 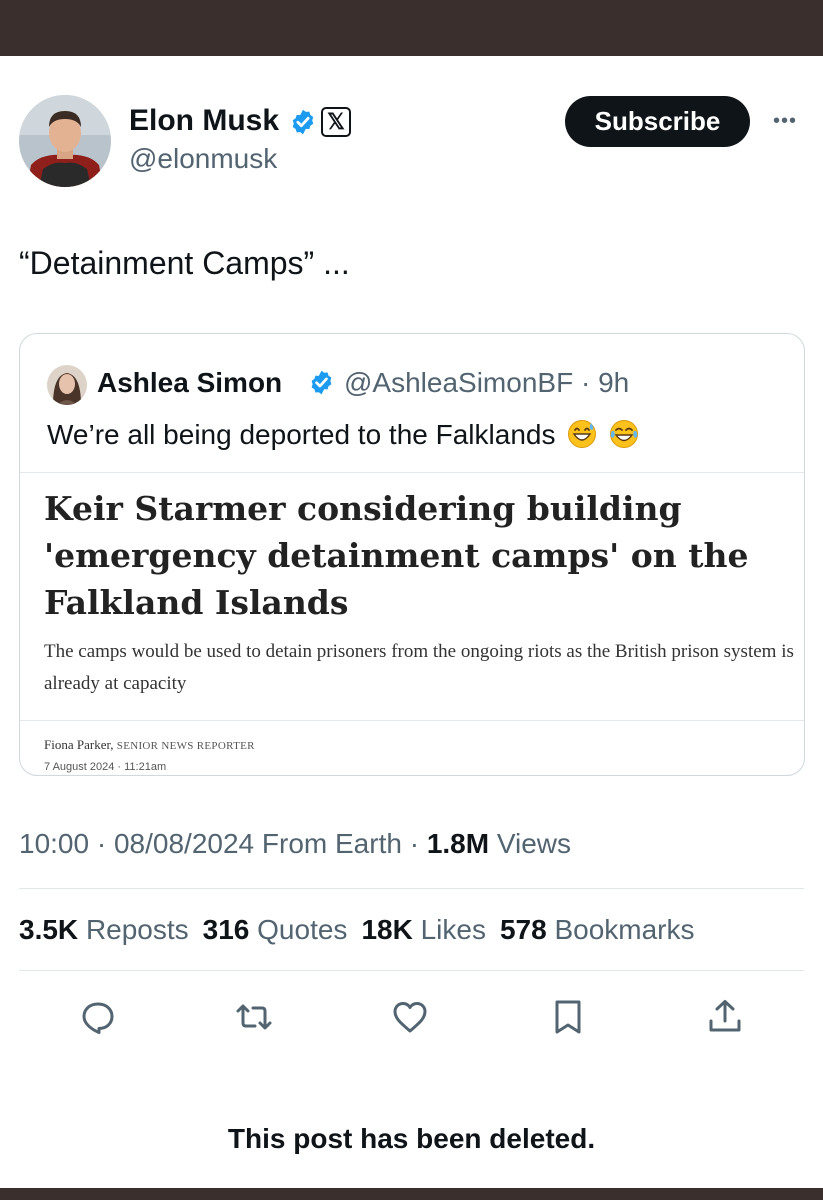 What do you see at coordinates (203, 159) in the screenshot?
I see `author-handle: @elonmusk` at bounding box center [203, 159].